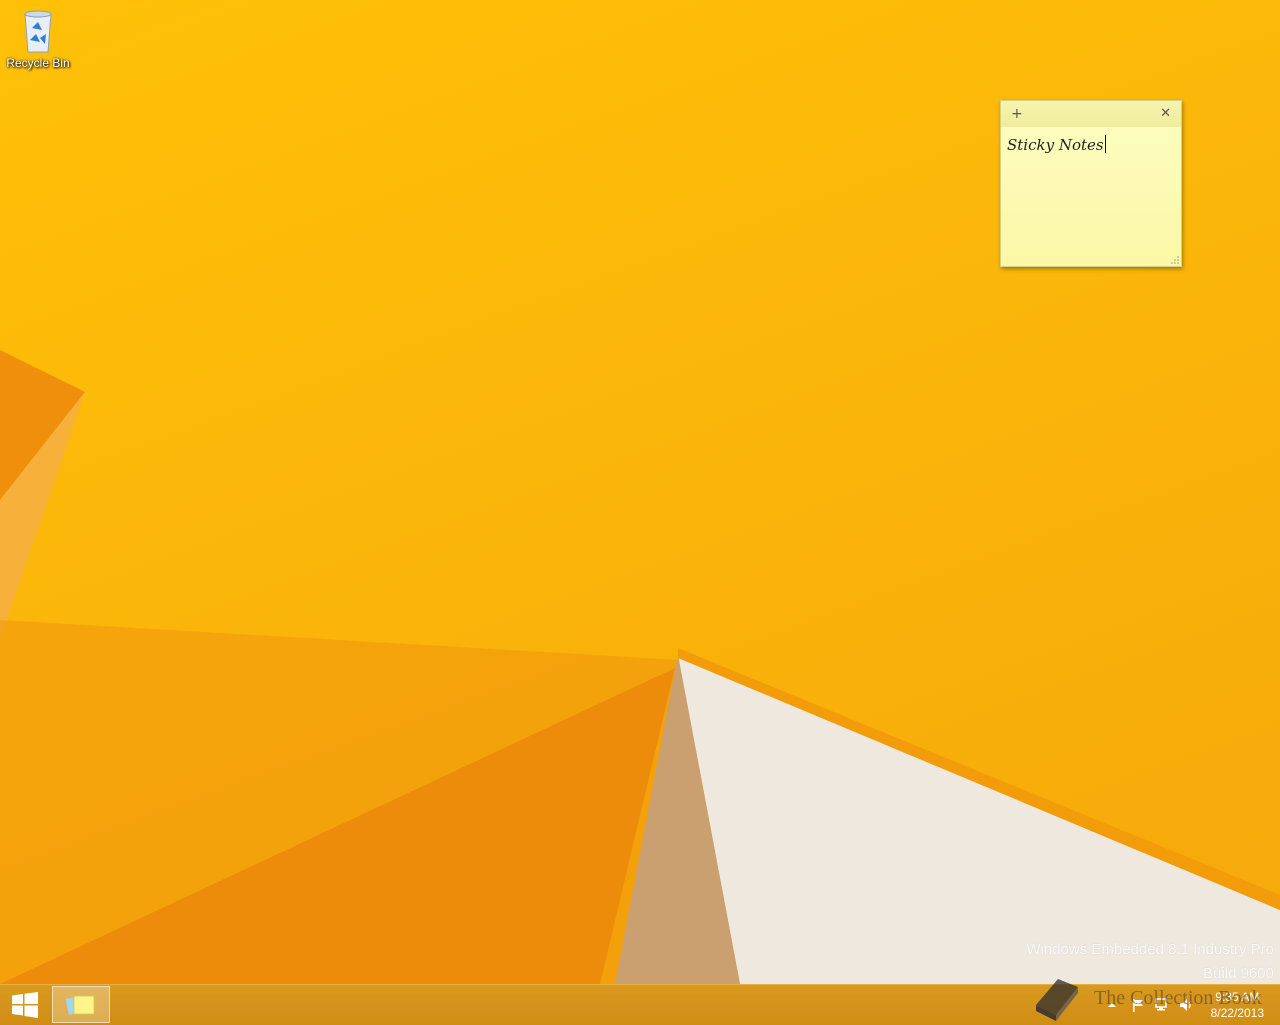 The image size is (1280, 1025). Describe the element at coordinates (1091, 114) in the screenshot. I see `sticky-note-header: + ✕` at that location.